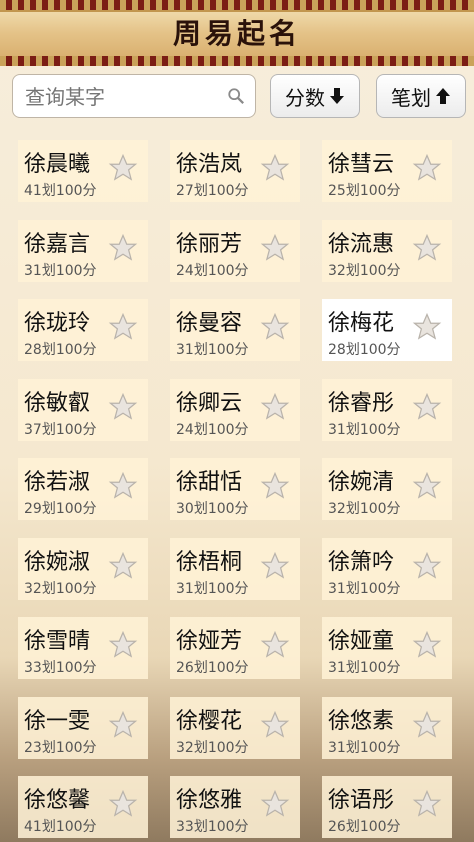 The width and height of the screenshot is (474, 842). I want to click on search-box, so click(134, 96).